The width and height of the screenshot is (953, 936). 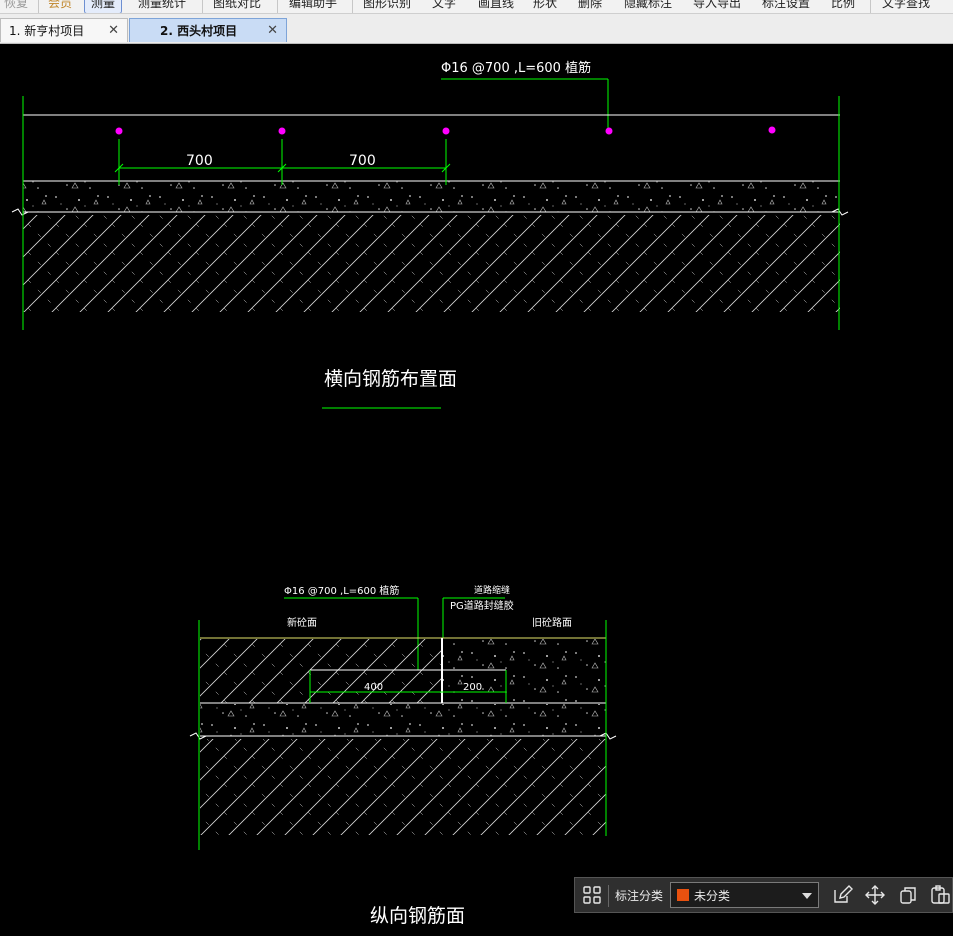 I want to click on tab-project-2: 2. 西头村项目 ✕, so click(x=208, y=30).